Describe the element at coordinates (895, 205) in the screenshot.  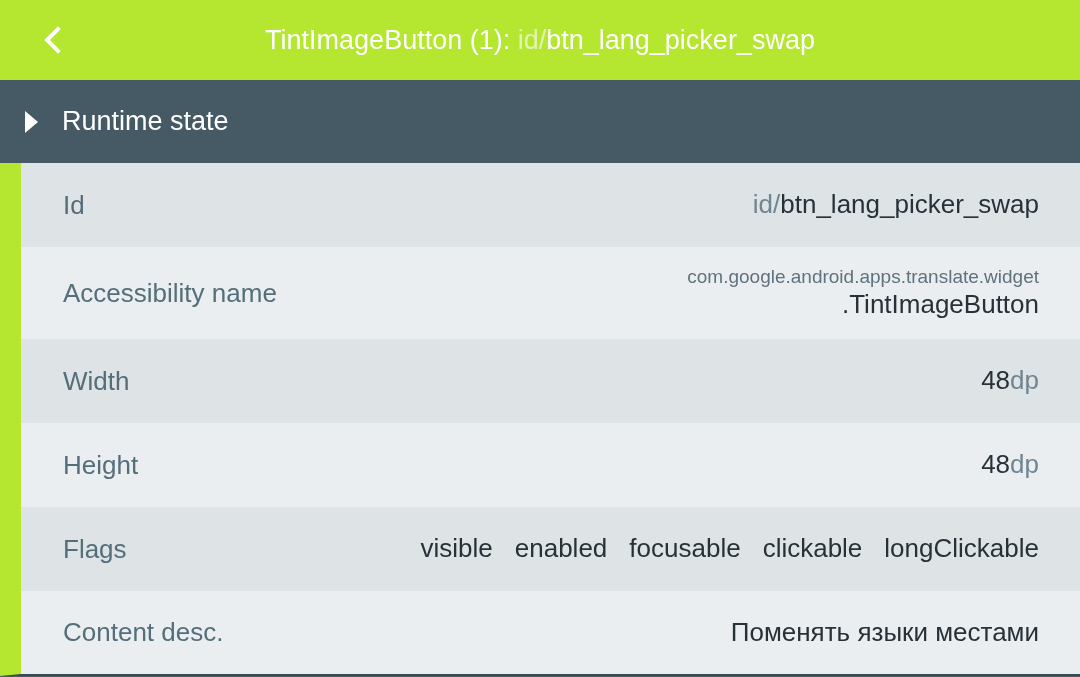
I see `property-value: id/btn_lang_picker_swap` at that location.